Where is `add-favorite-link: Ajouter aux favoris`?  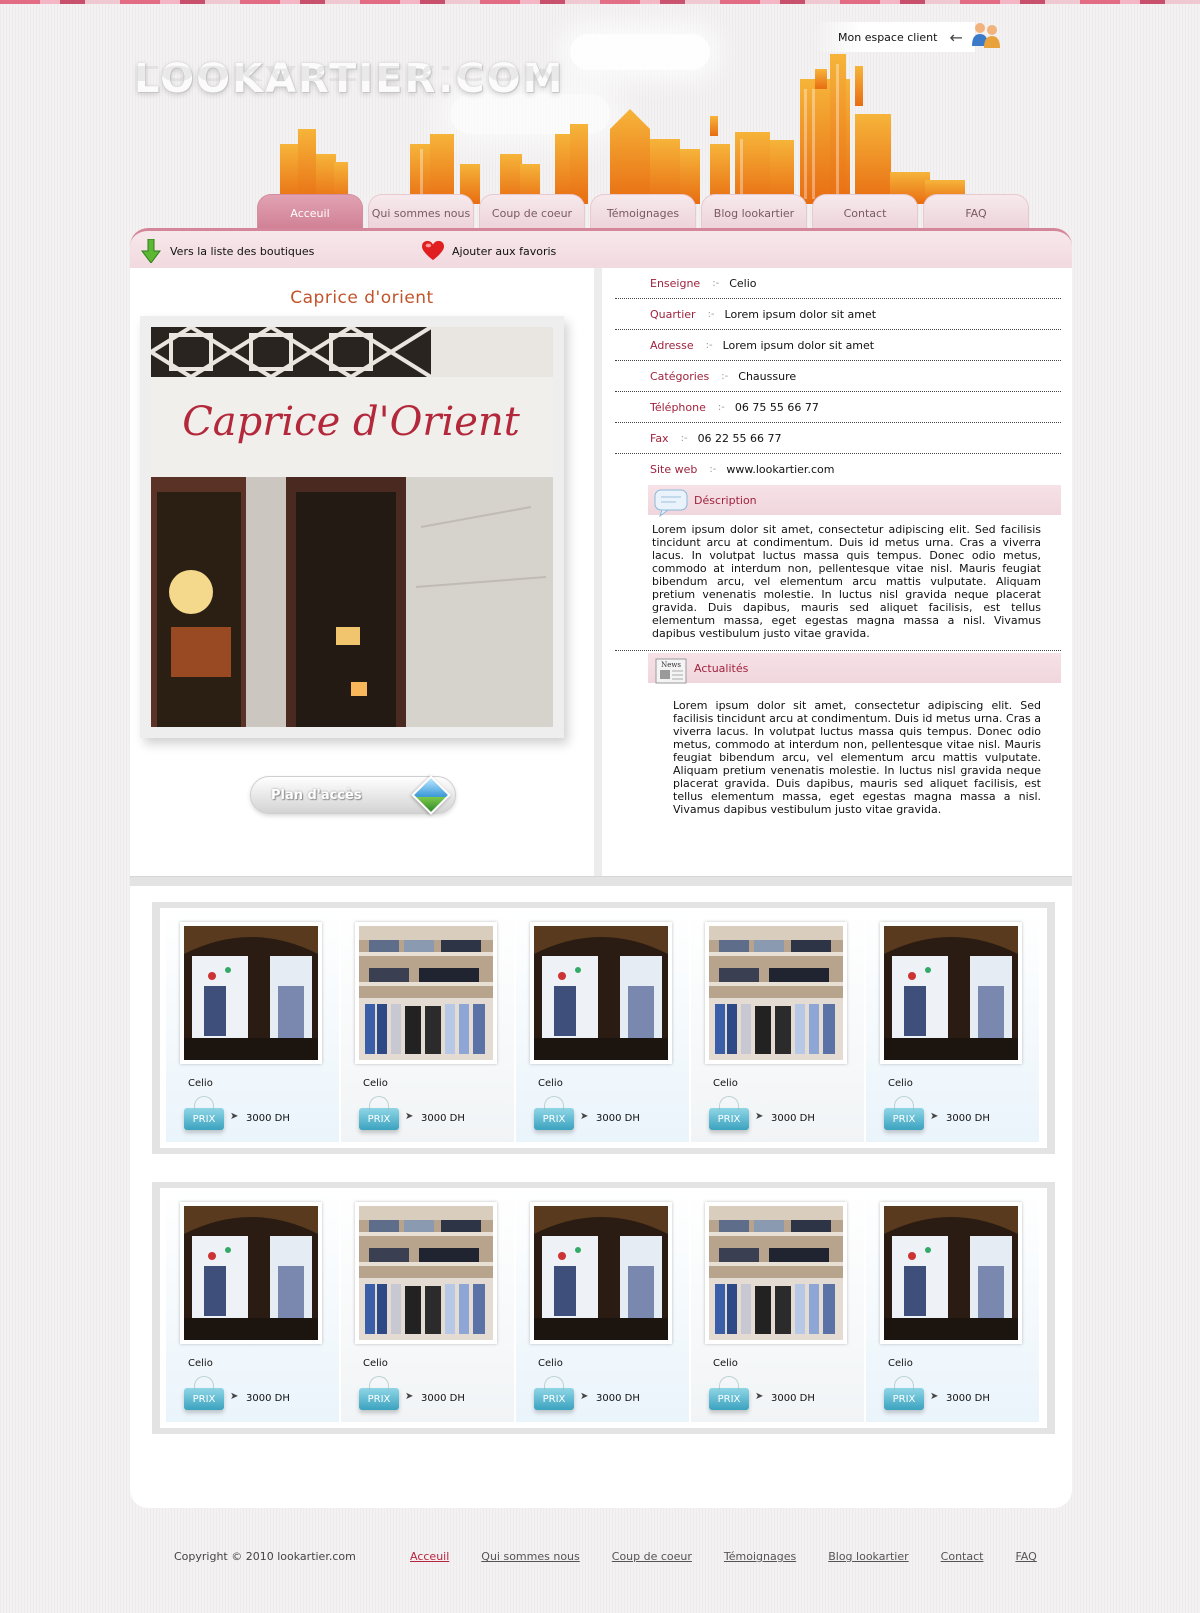
add-favorite-link: Ajouter aux favoris is located at coordinates (489, 251).